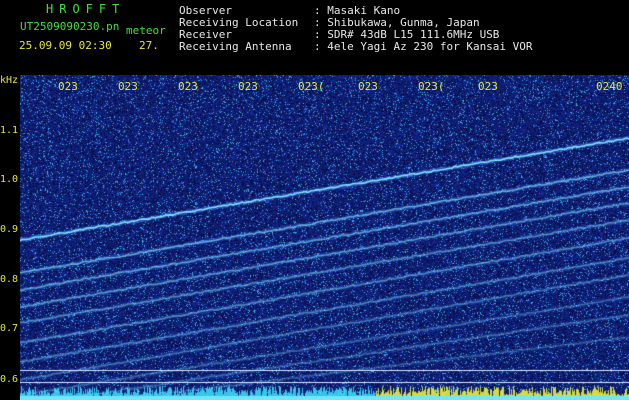 This screenshot has height=400, width=629. What do you see at coordinates (9, 379) in the screenshot?
I see `y-tick-label: 0.6` at bounding box center [9, 379].